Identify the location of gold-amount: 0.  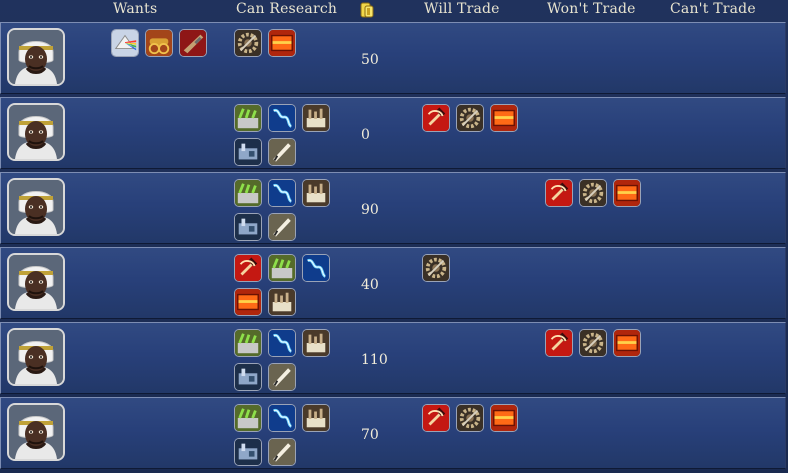
(365, 135).